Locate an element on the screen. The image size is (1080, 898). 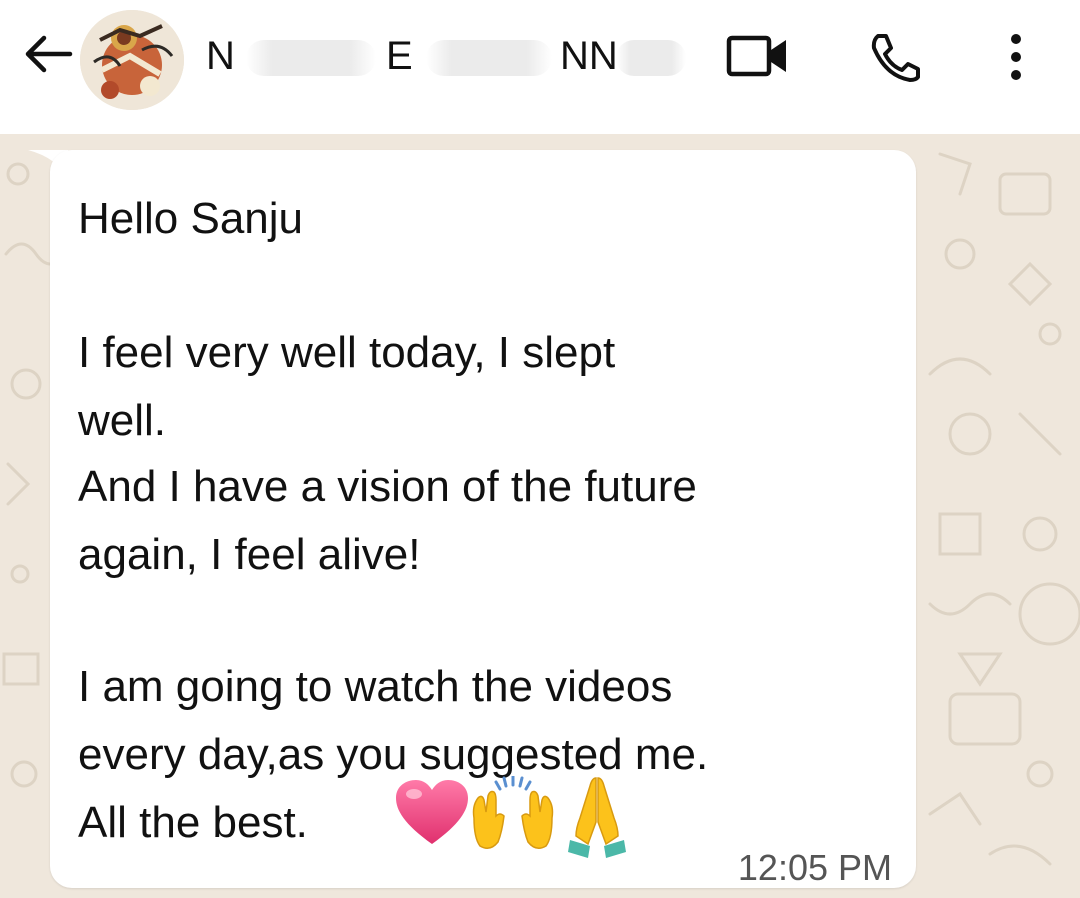
voice-call-button is located at coordinates (894, 59).